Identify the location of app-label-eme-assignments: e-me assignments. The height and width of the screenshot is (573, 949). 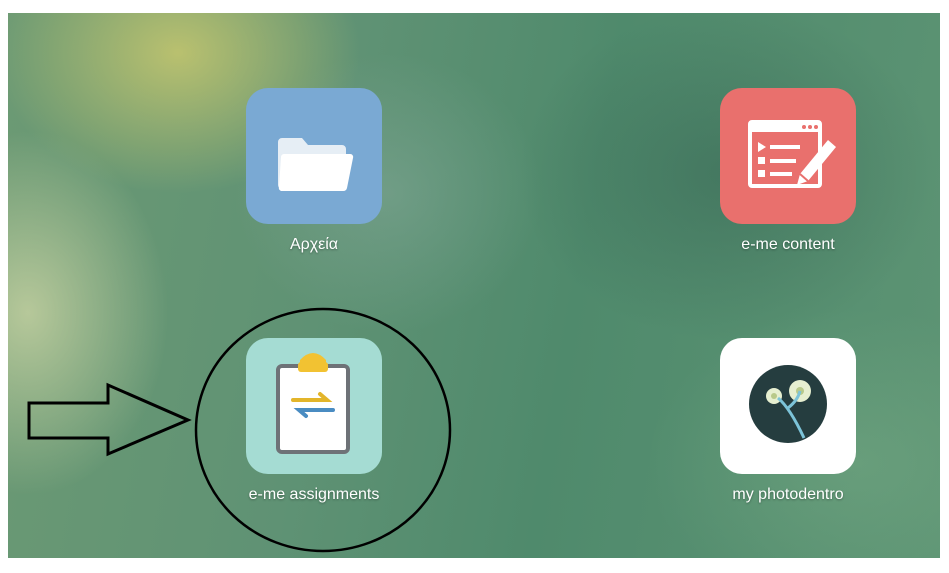
(314, 494).